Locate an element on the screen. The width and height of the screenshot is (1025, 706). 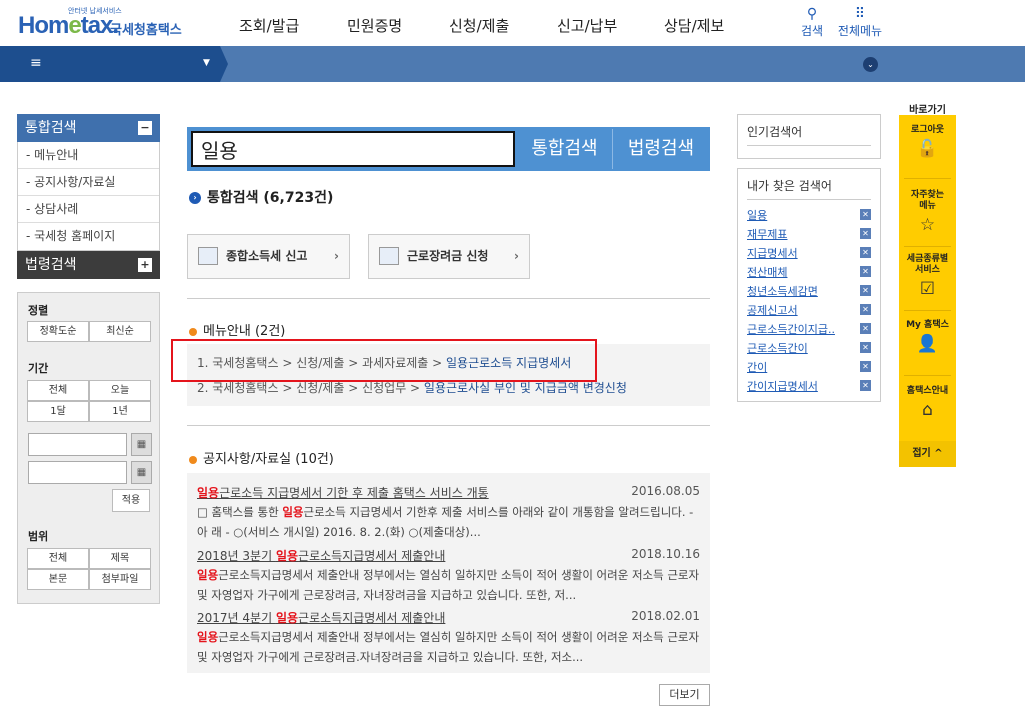
header-search-button: ⚲ 검색 is located at coordinates (812, 22).